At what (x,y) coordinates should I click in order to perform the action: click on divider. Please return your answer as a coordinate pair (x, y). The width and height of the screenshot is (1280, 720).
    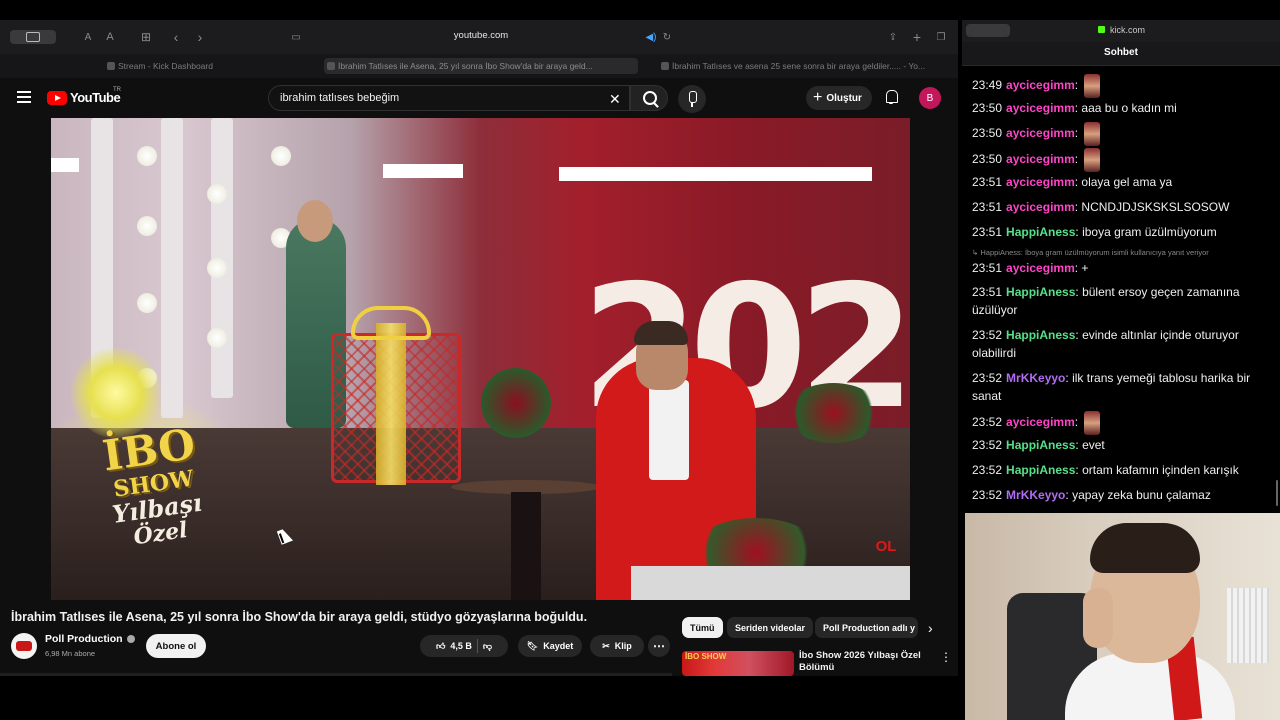
    Looking at the image, I should click on (477, 646).